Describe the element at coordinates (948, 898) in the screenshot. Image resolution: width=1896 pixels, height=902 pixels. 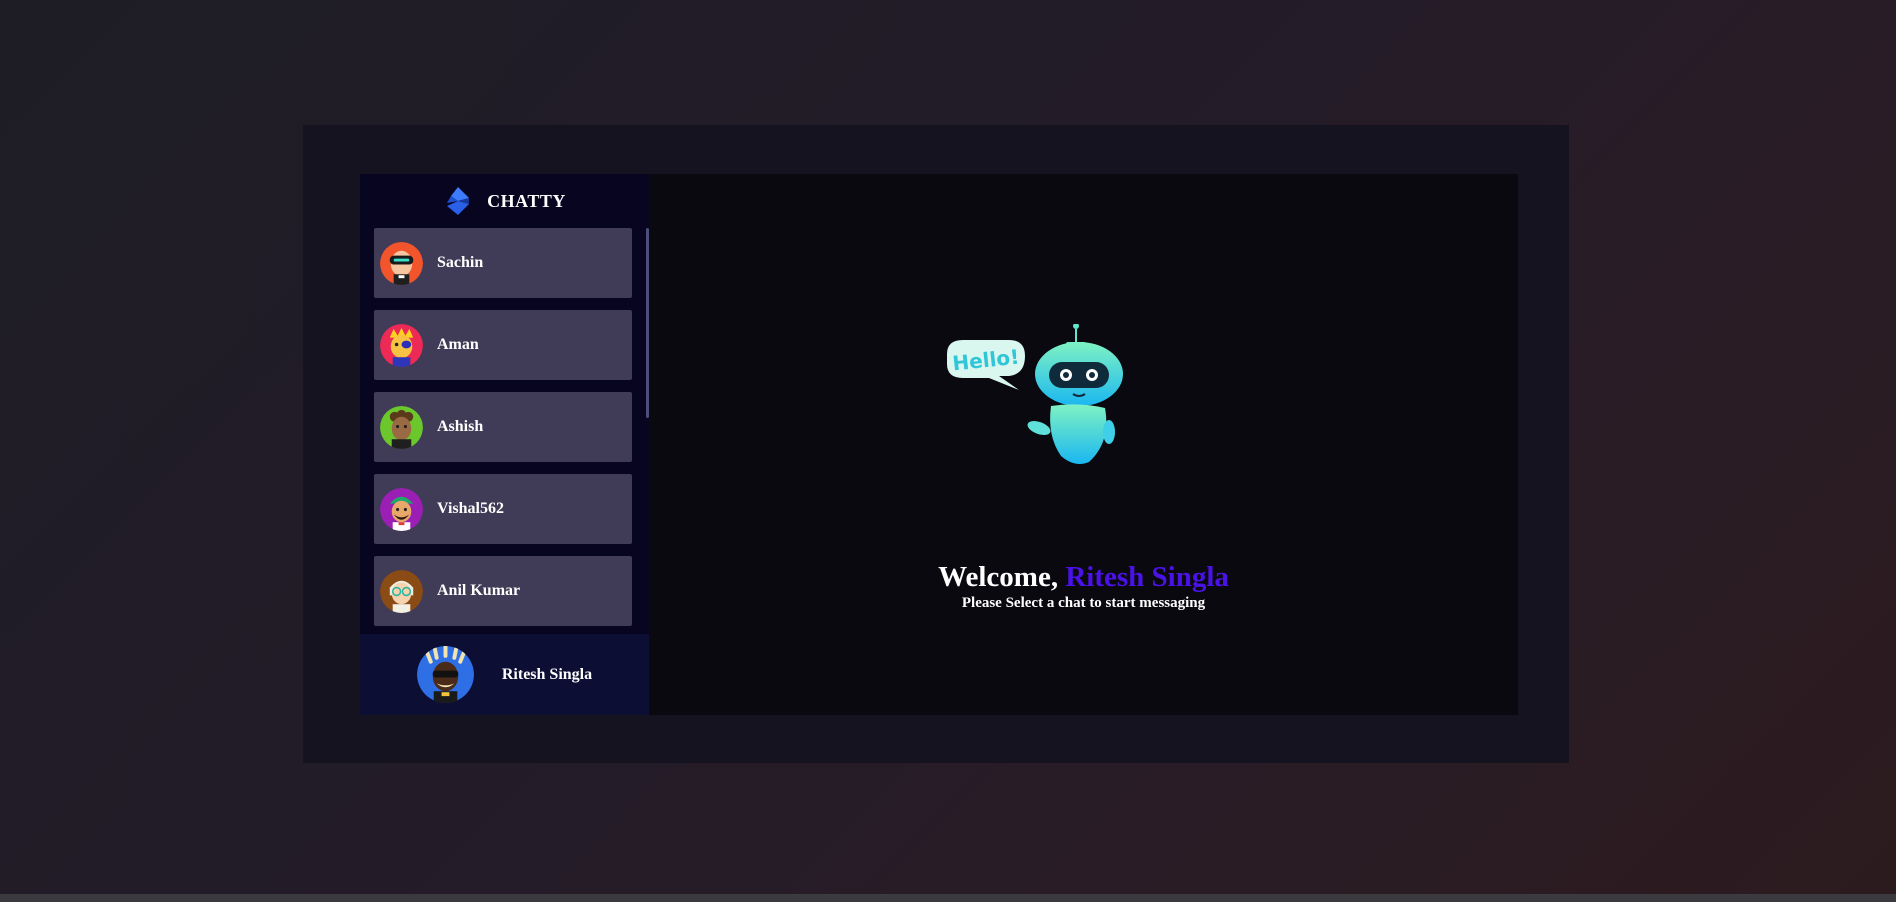
I see `page-bottom-strip` at that location.